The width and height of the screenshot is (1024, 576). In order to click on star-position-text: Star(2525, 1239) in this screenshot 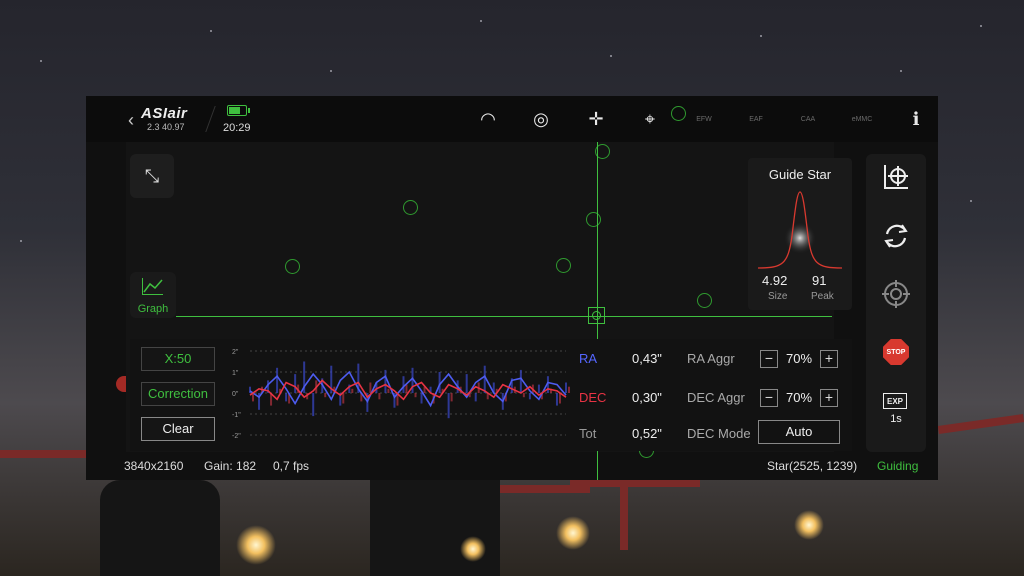, I will do `click(812, 466)`.